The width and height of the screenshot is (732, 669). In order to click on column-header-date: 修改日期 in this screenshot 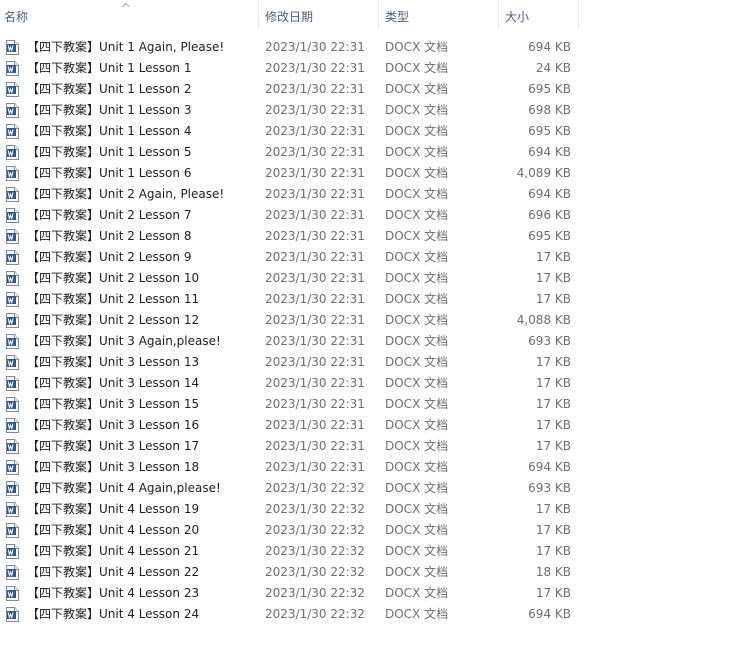, I will do `click(289, 15)`.